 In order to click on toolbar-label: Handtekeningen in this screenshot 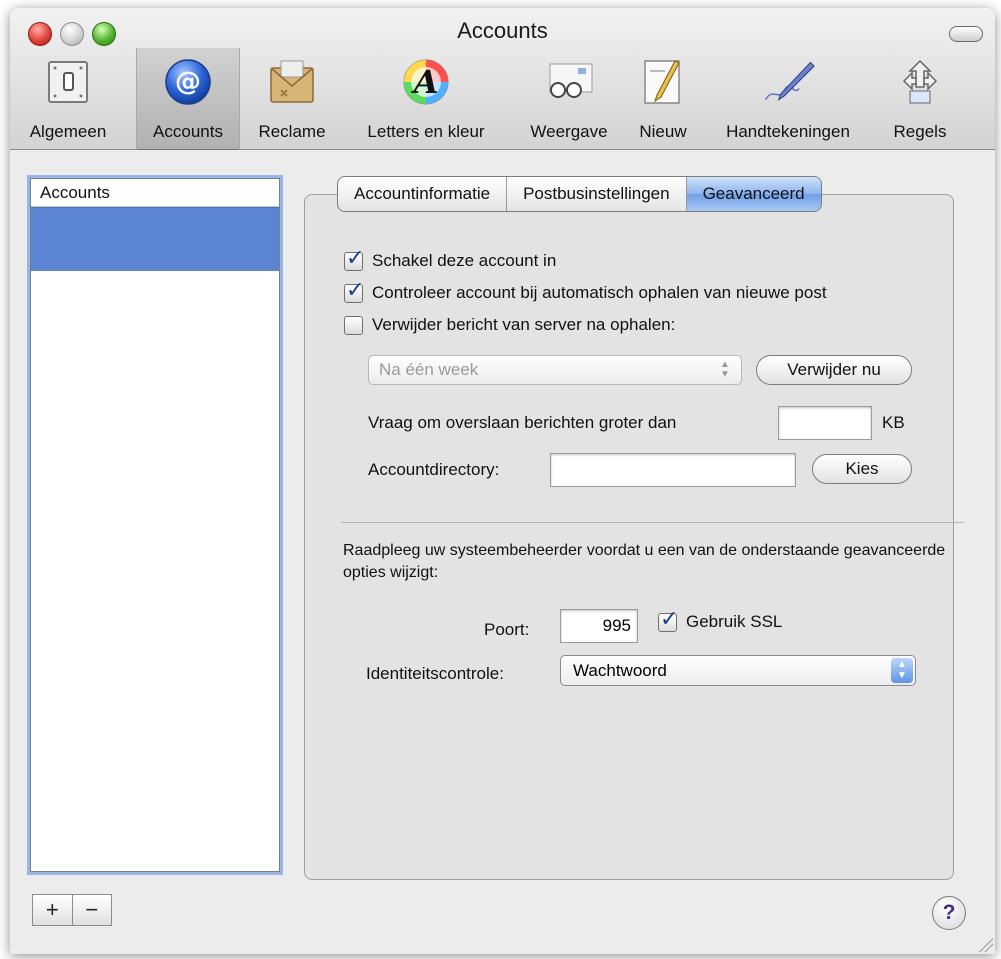, I will do `click(788, 131)`.